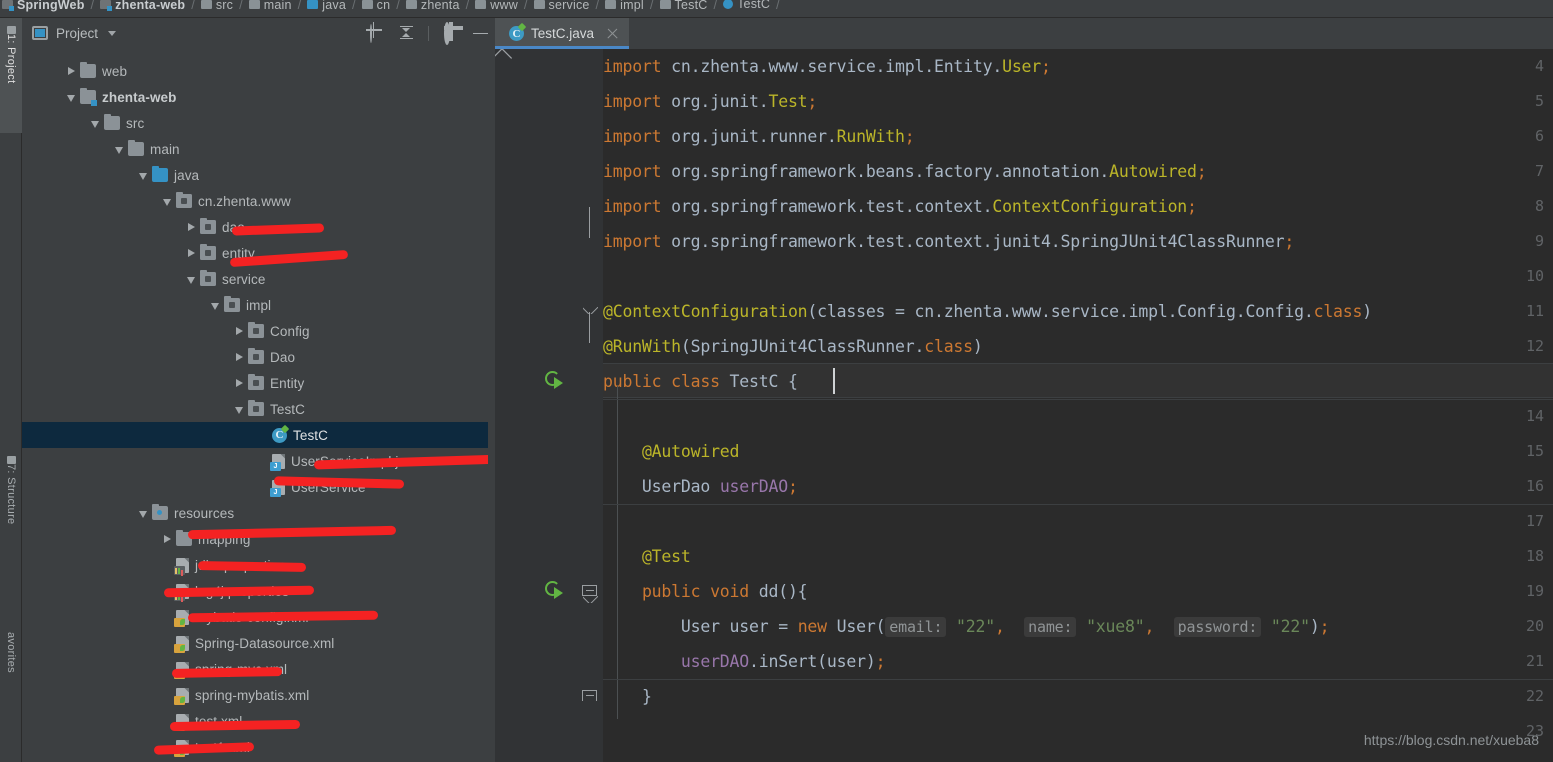 Image resolution: width=1553 pixels, height=762 pixels. Describe the element at coordinates (642, 346) in the screenshot. I see `code-token: @RunWith` at that location.